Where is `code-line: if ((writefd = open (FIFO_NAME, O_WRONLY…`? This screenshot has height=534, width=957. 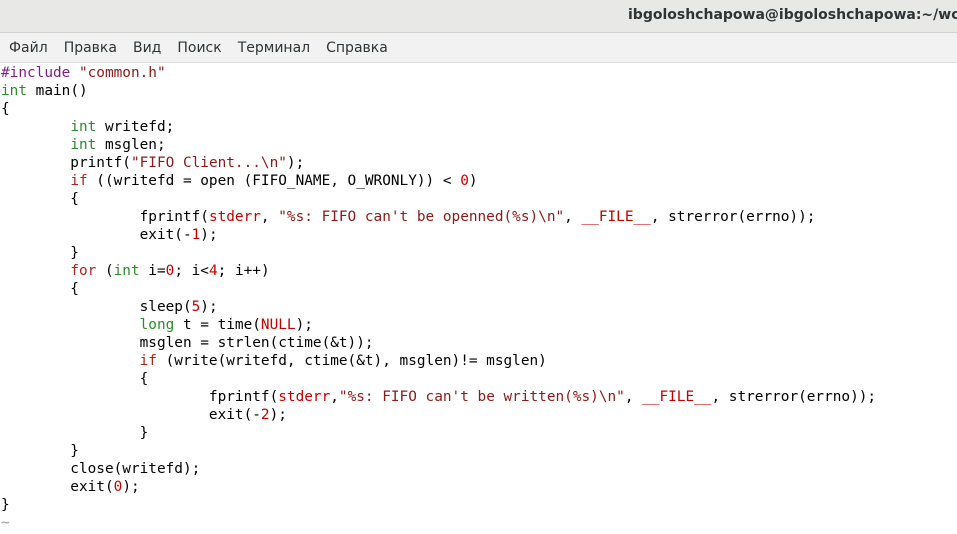
code-line: if ((writefd = open (FIFO_NAME, O_WRONLY… is located at coordinates (274, 181).